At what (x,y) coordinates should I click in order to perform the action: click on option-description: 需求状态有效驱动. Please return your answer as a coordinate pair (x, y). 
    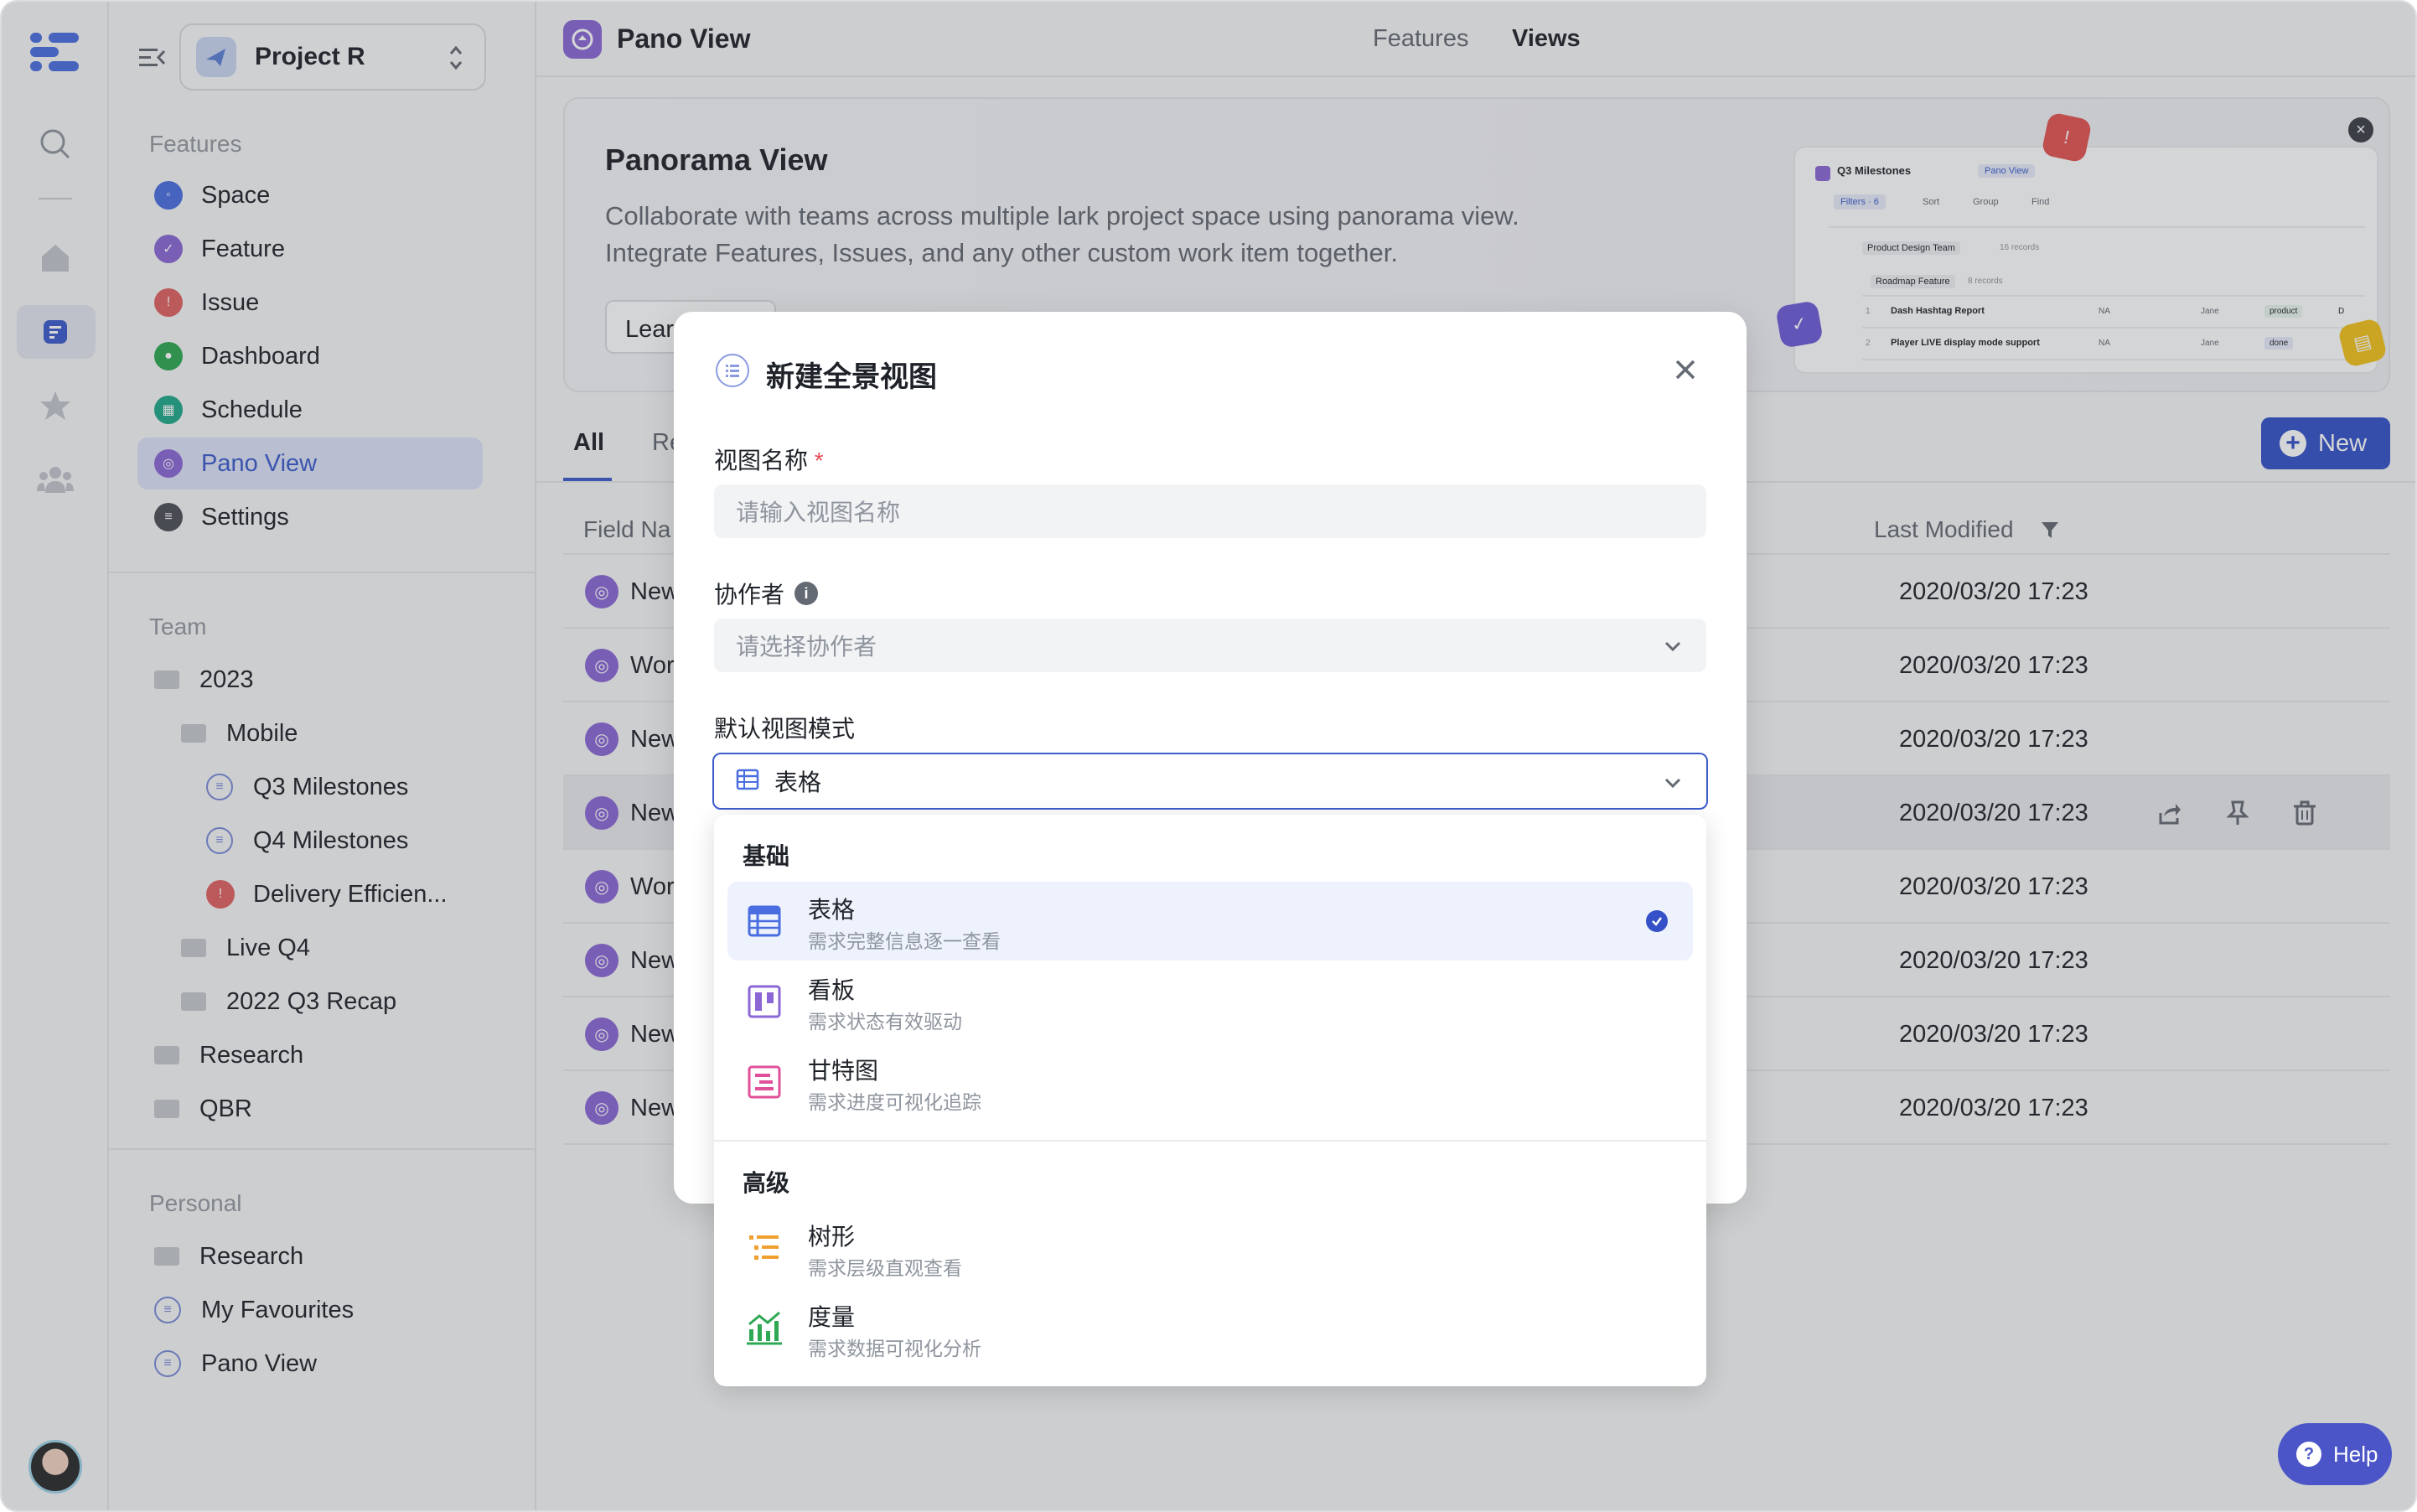
    Looking at the image, I should click on (885, 1022).